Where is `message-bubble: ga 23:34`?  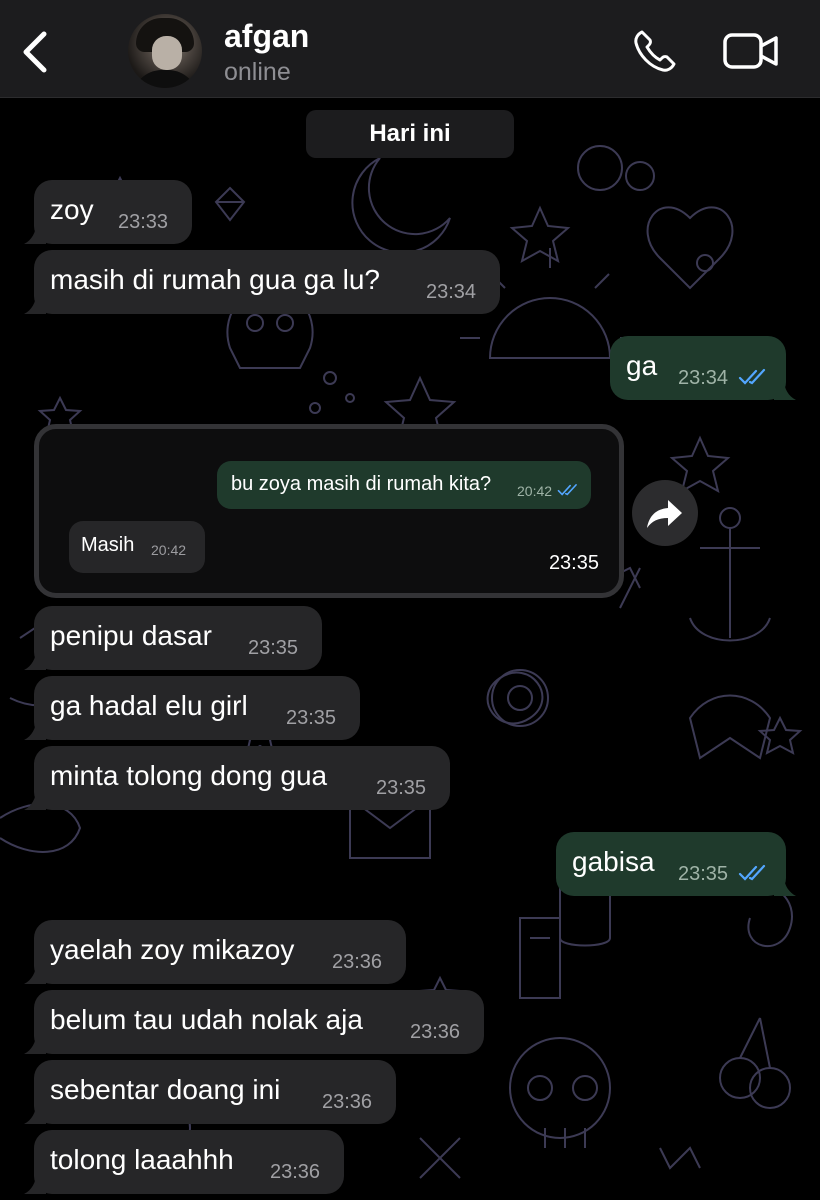
message-bubble: ga 23:34 is located at coordinates (703, 368).